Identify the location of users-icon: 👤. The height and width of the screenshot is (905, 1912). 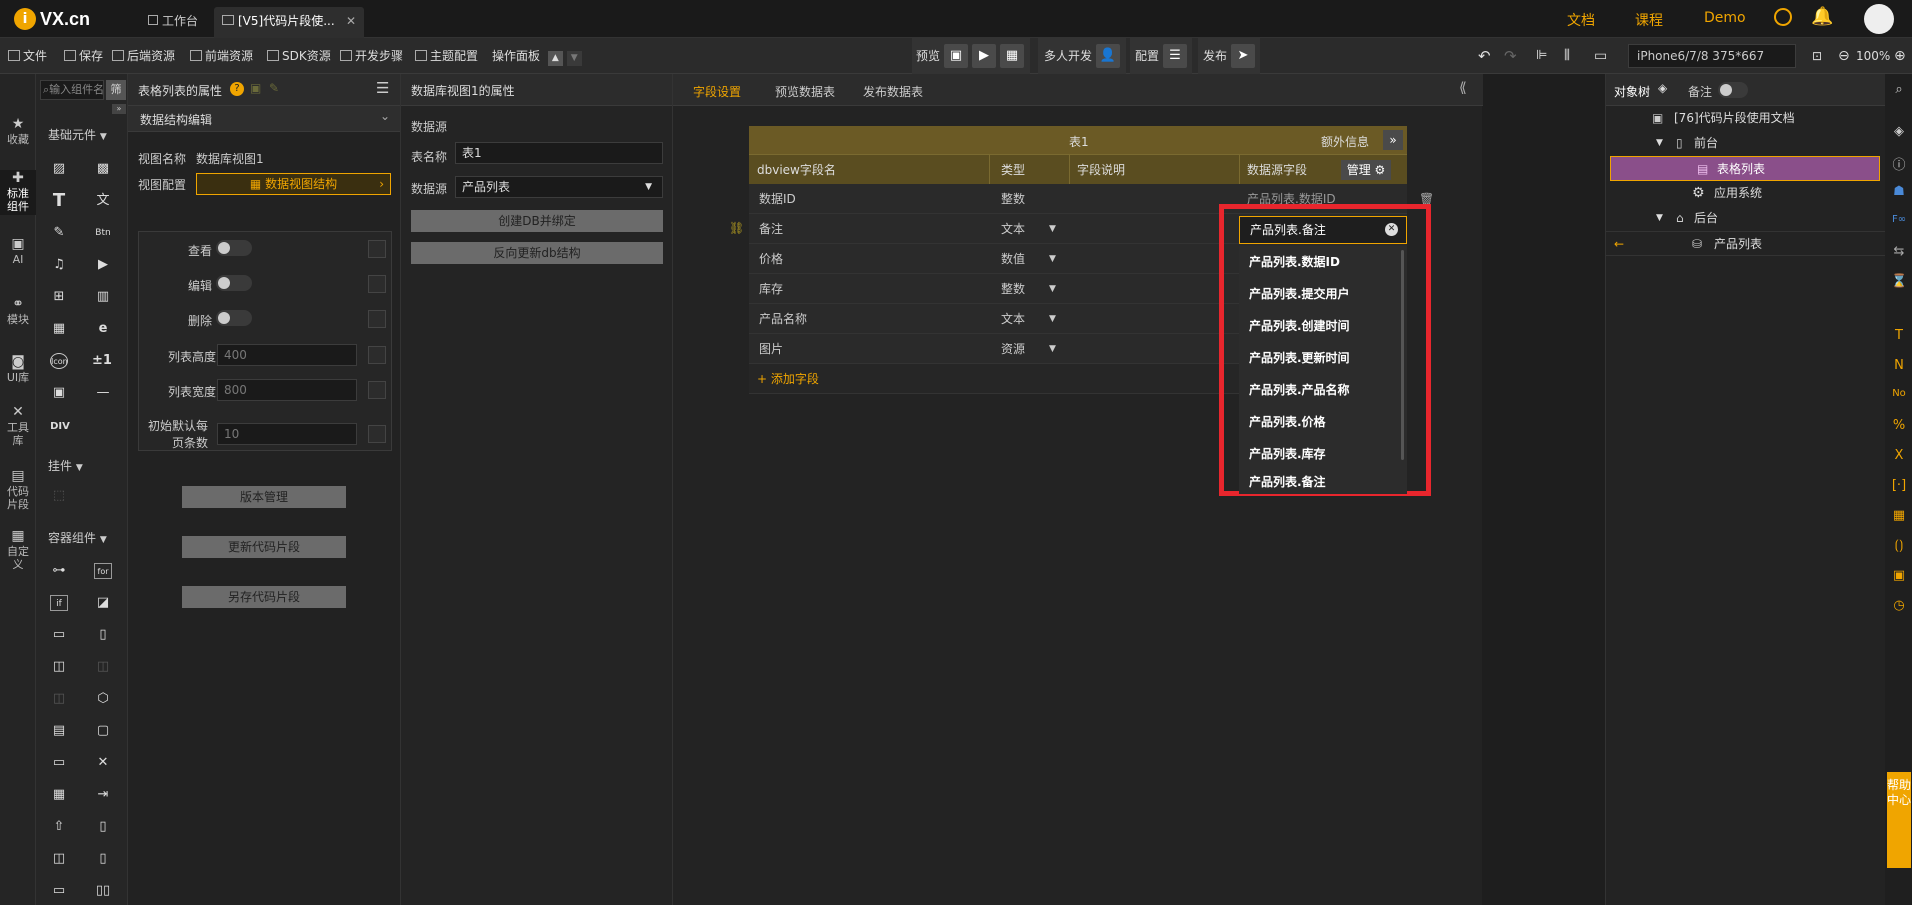
(1108, 56).